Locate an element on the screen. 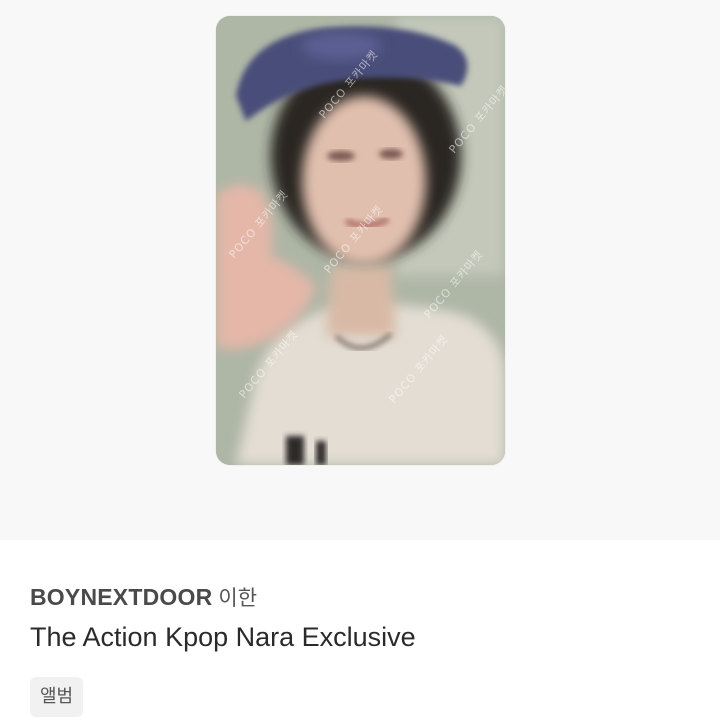  product-title: The Action Kpop Nara Exclusive is located at coordinates (223, 637).